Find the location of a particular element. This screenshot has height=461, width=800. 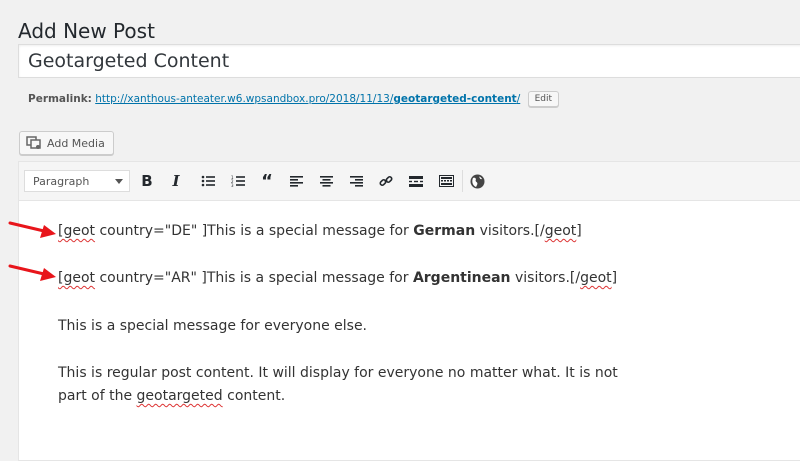

format-select: Paragraph is located at coordinates (77, 181).